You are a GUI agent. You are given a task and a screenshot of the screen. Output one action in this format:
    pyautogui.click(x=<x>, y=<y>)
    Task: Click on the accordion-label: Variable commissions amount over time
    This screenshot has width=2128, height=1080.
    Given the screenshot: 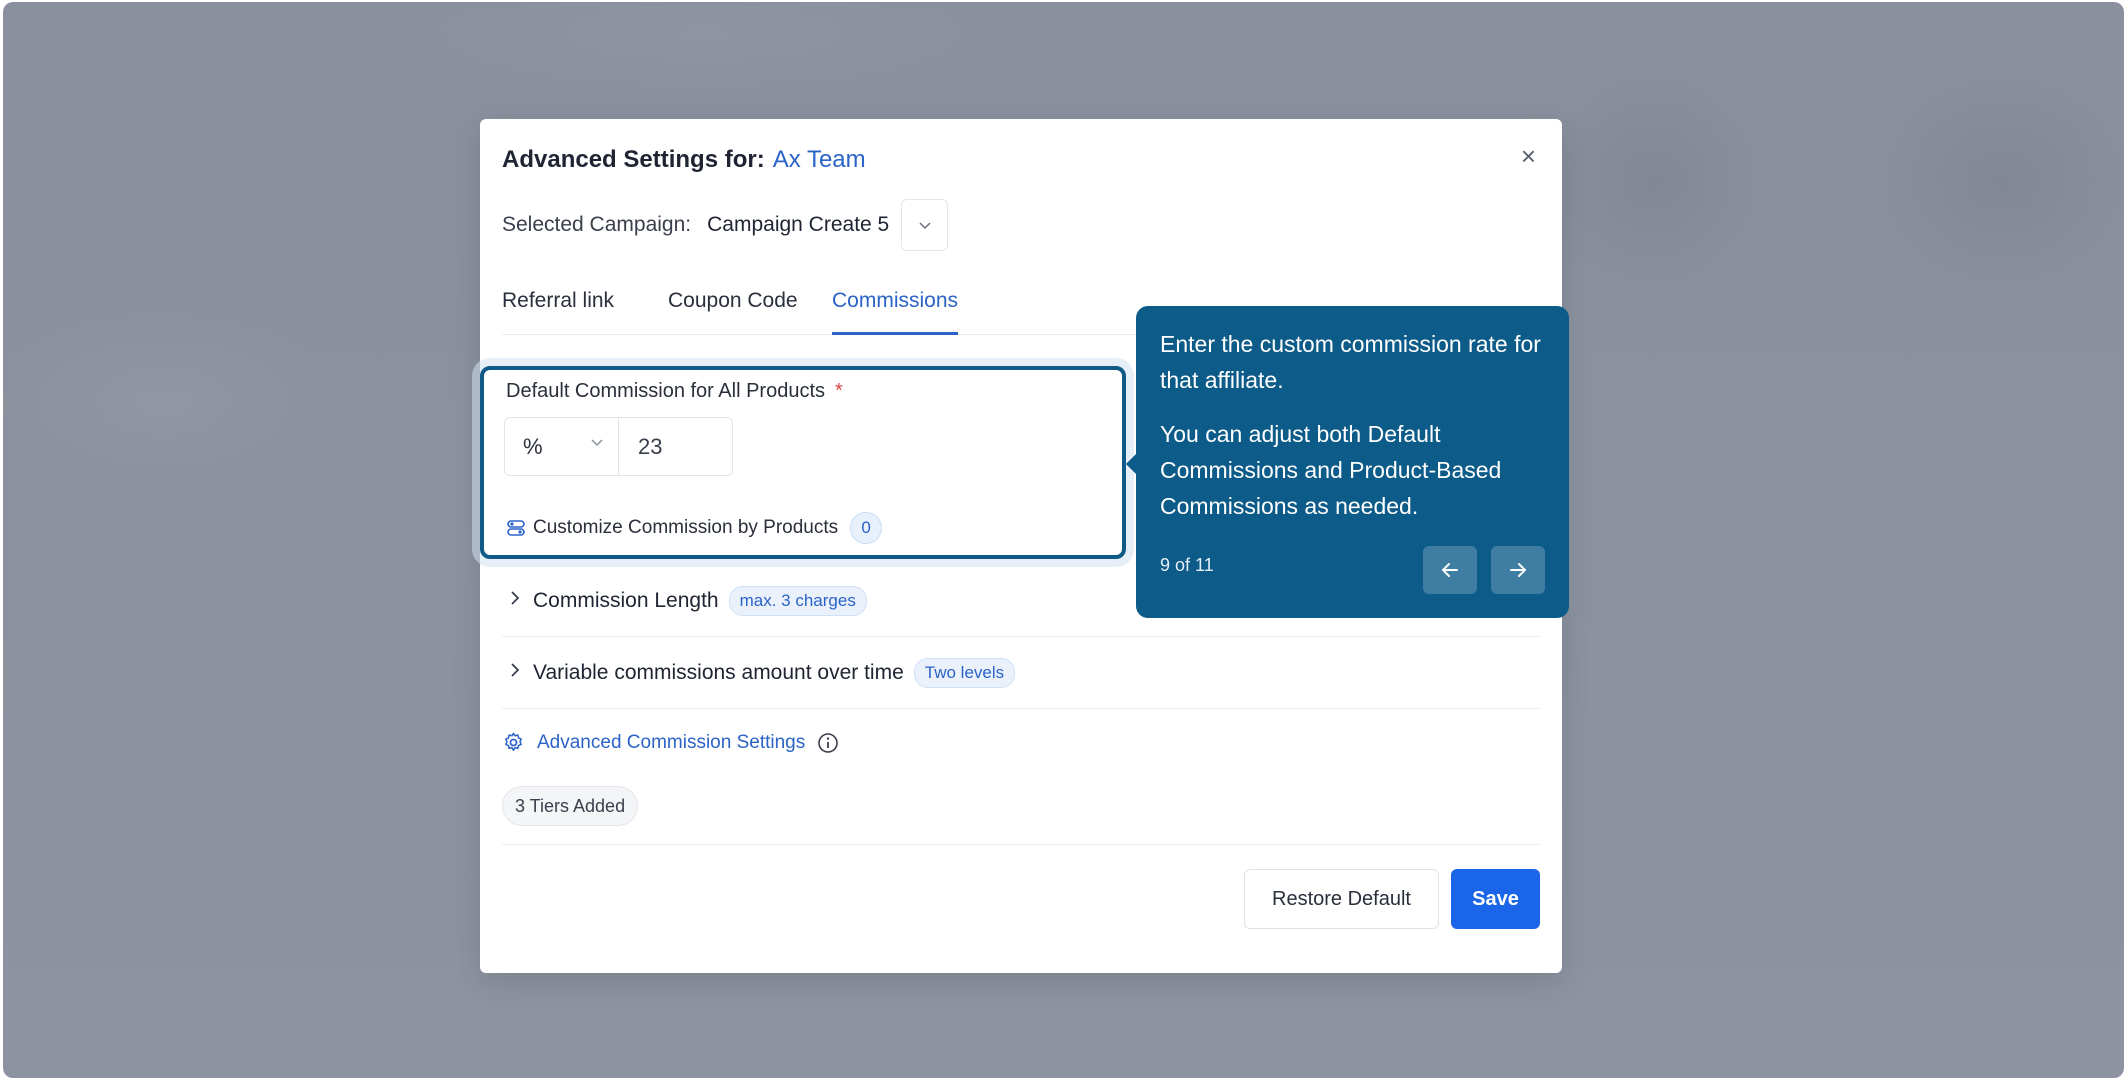 What is the action you would take?
    pyautogui.click(x=718, y=672)
    